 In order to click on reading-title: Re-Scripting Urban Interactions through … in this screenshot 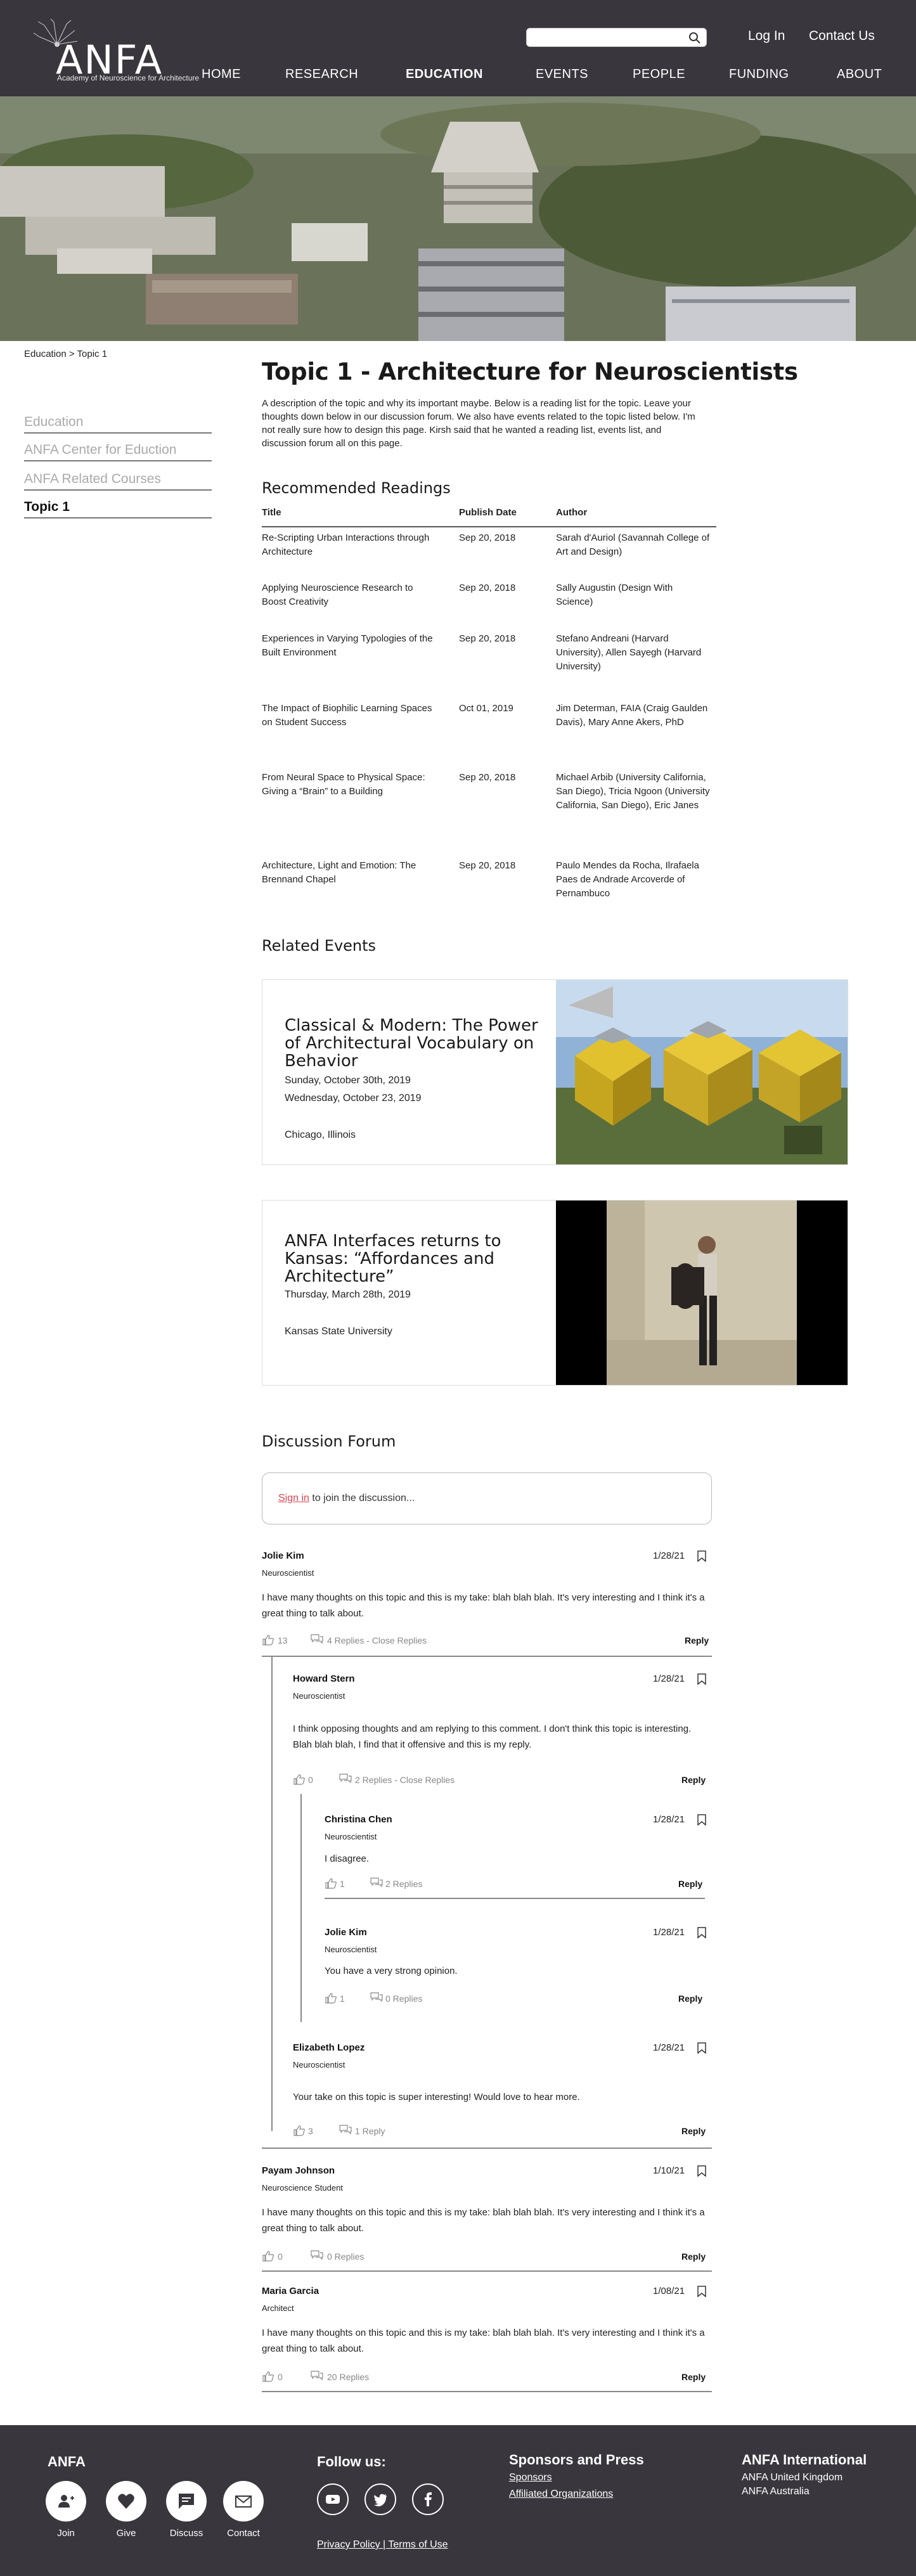, I will do `click(351, 545)`.